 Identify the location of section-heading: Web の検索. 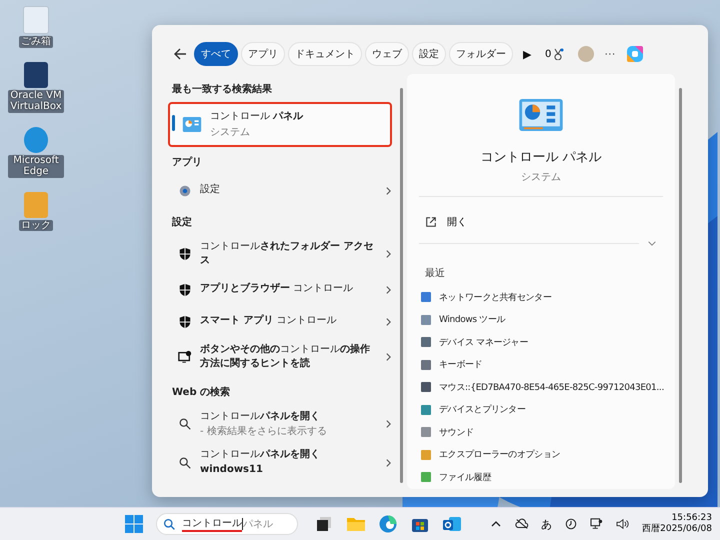
(201, 393).